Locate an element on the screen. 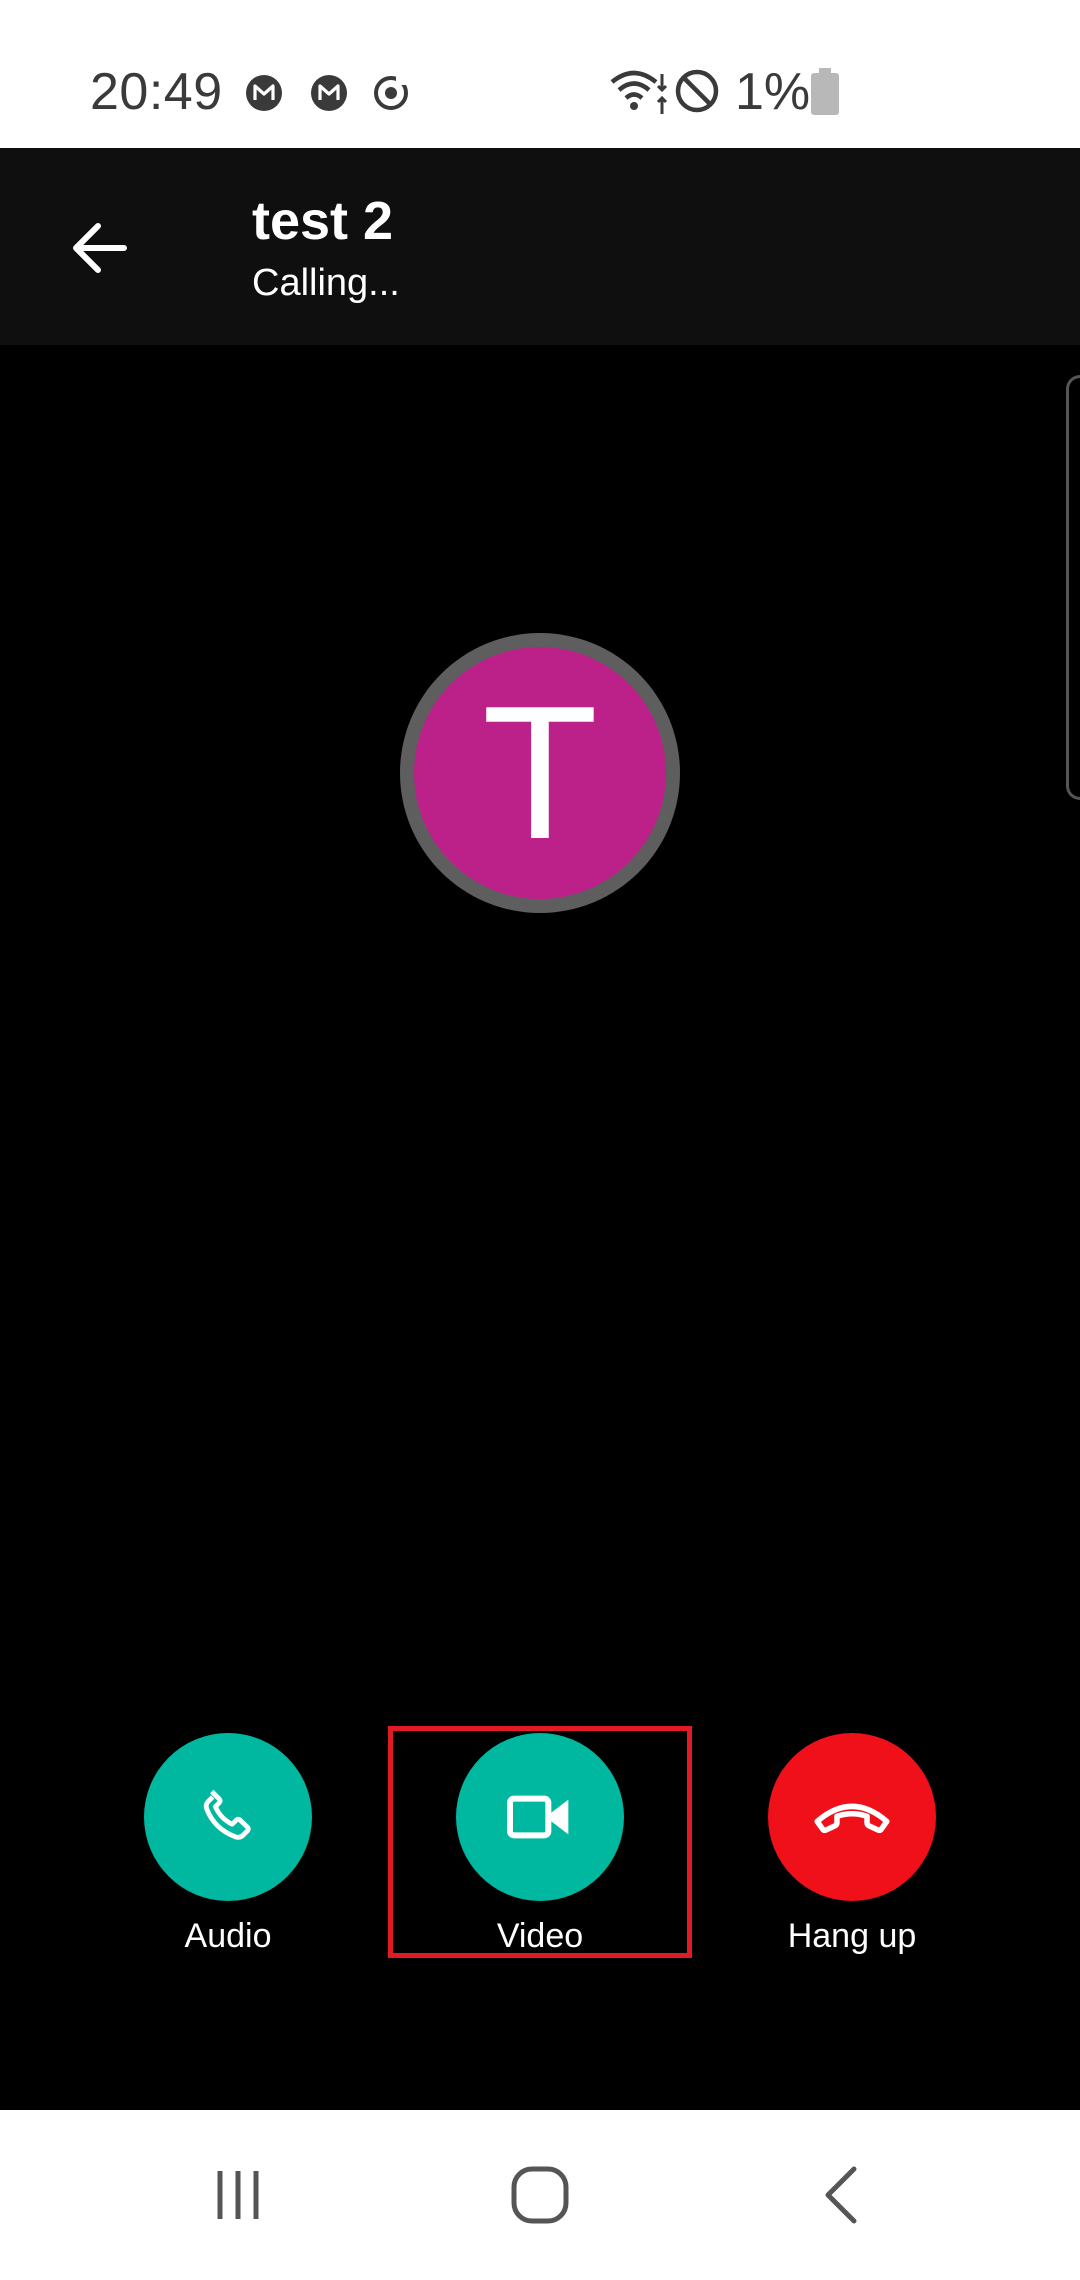 This screenshot has height=2280, width=1080. home-button is located at coordinates (540, 2195).